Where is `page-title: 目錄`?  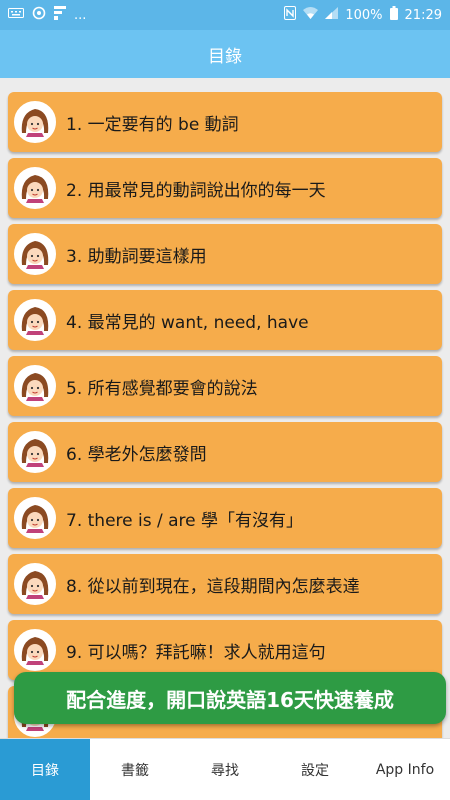
page-title: 目錄 is located at coordinates (225, 56).